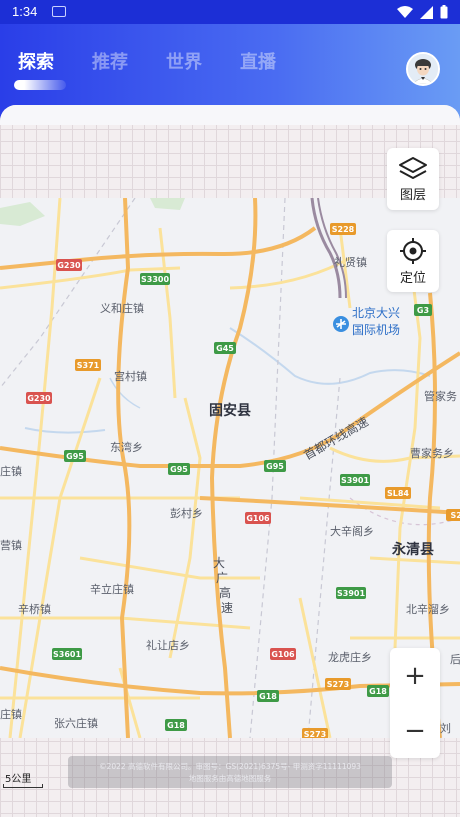  I want to click on place-label: 礼贤镇, so click(350, 262).